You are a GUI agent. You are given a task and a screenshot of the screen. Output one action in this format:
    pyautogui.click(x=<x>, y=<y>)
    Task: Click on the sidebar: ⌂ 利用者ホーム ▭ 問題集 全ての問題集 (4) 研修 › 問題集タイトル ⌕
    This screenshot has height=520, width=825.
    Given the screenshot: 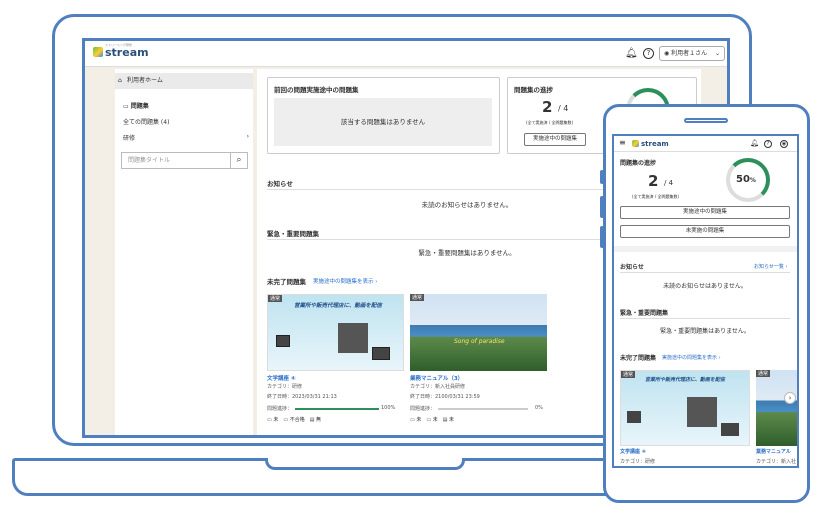 What is the action you would take?
    pyautogui.click(x=184, y=252)
    